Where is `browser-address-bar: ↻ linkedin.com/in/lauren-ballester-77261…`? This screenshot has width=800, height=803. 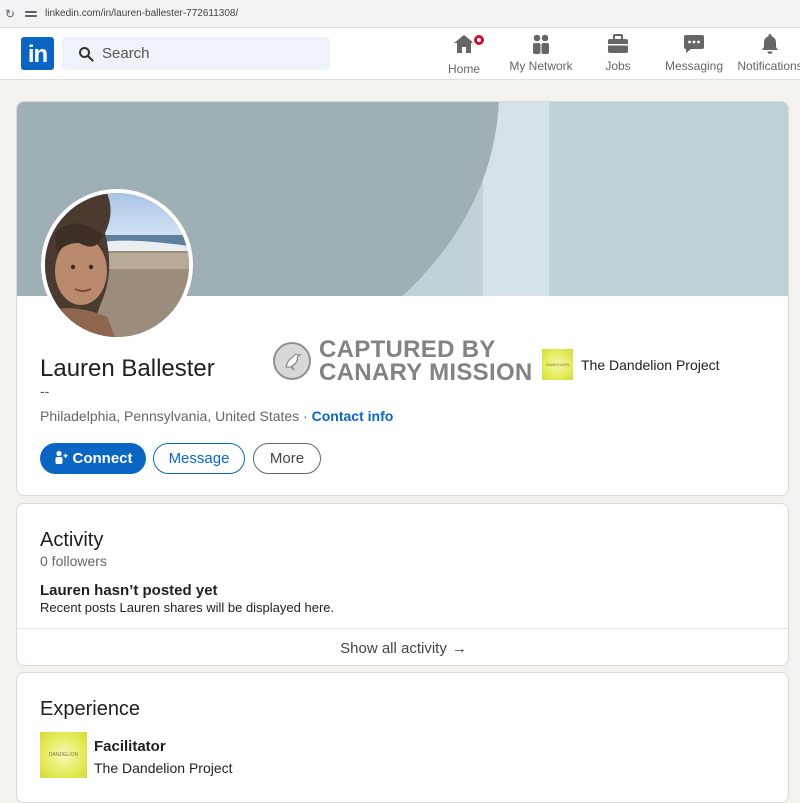
browser-address-bar: ↻ linkedin.com/in/lauren-ballester-77261… is located at coordinates (400, 14).